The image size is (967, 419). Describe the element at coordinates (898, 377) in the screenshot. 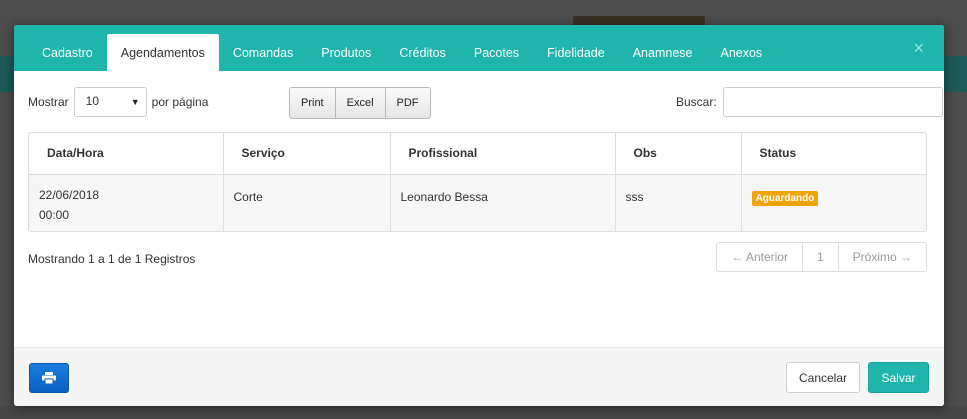

I see `save-button: Salvar` at that location.